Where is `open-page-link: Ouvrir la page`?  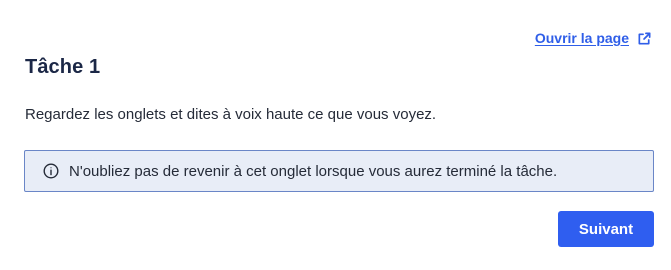 open-page-link: Ouvrir la page is located at coordinates (593, 38).